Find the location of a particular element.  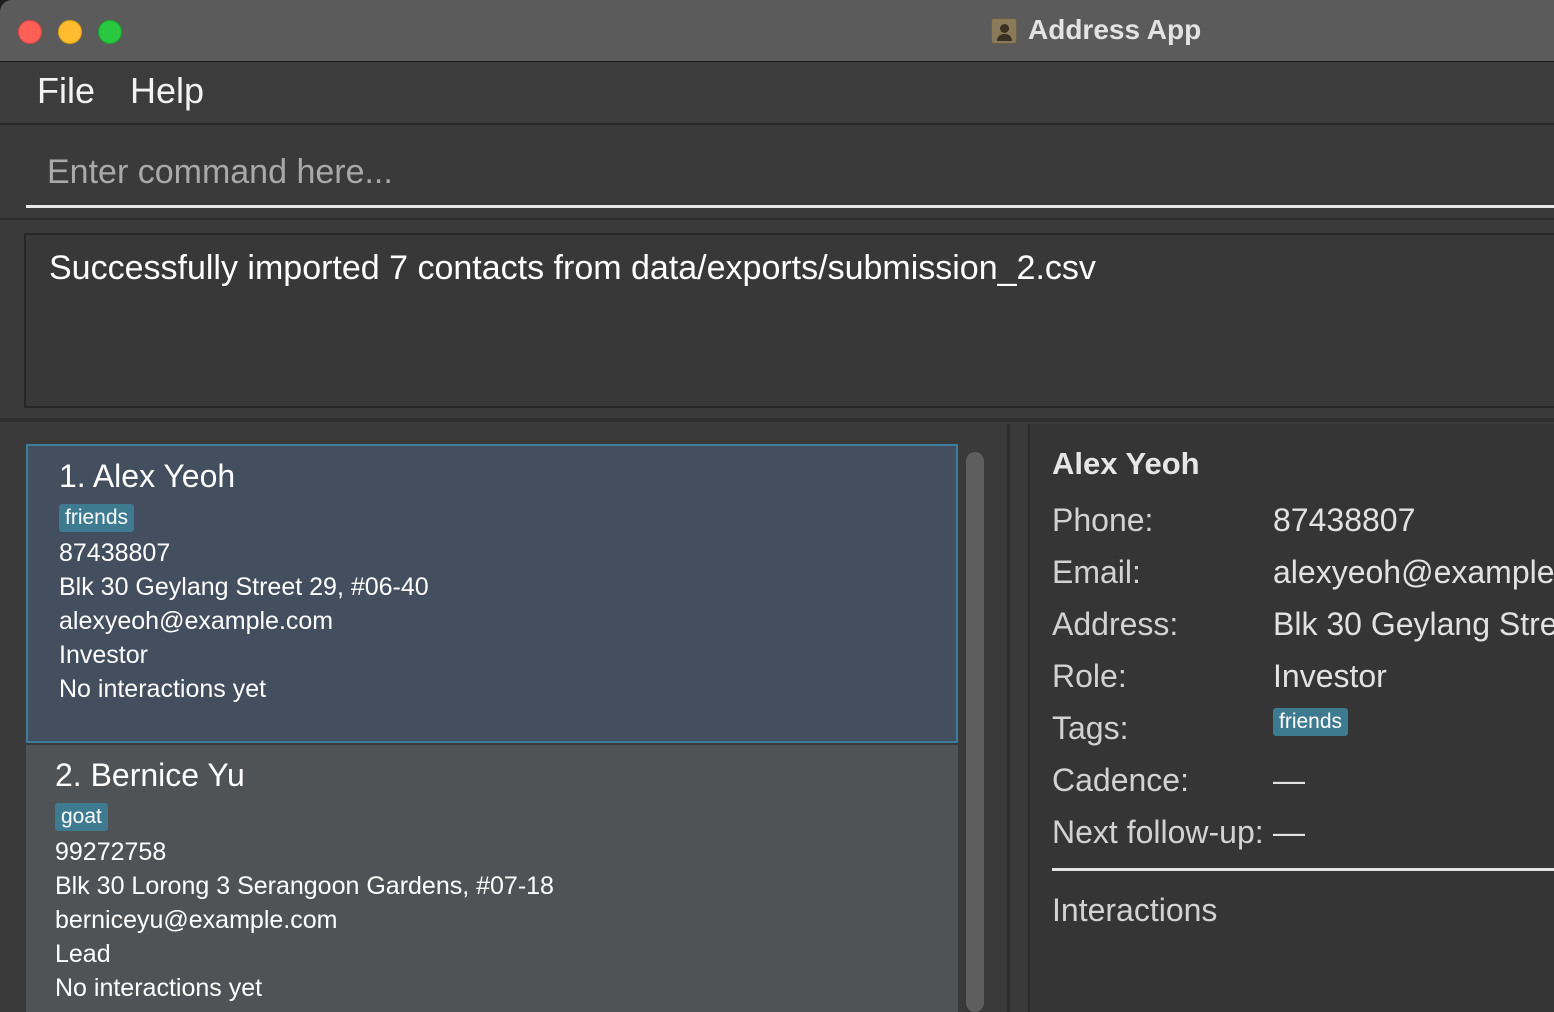

detail-phone-value: 87438807 is located at coordinates (1344, 520).